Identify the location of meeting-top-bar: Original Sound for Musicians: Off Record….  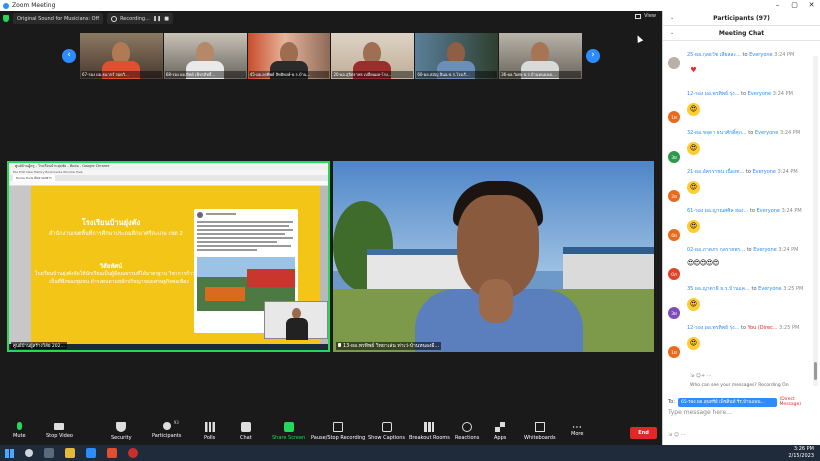
(331, 18).